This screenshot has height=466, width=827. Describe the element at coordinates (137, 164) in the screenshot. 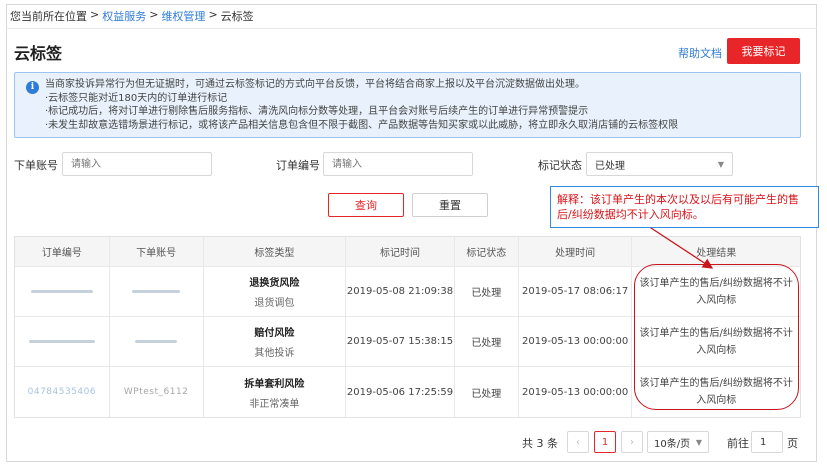

I see `account-input` at that location.